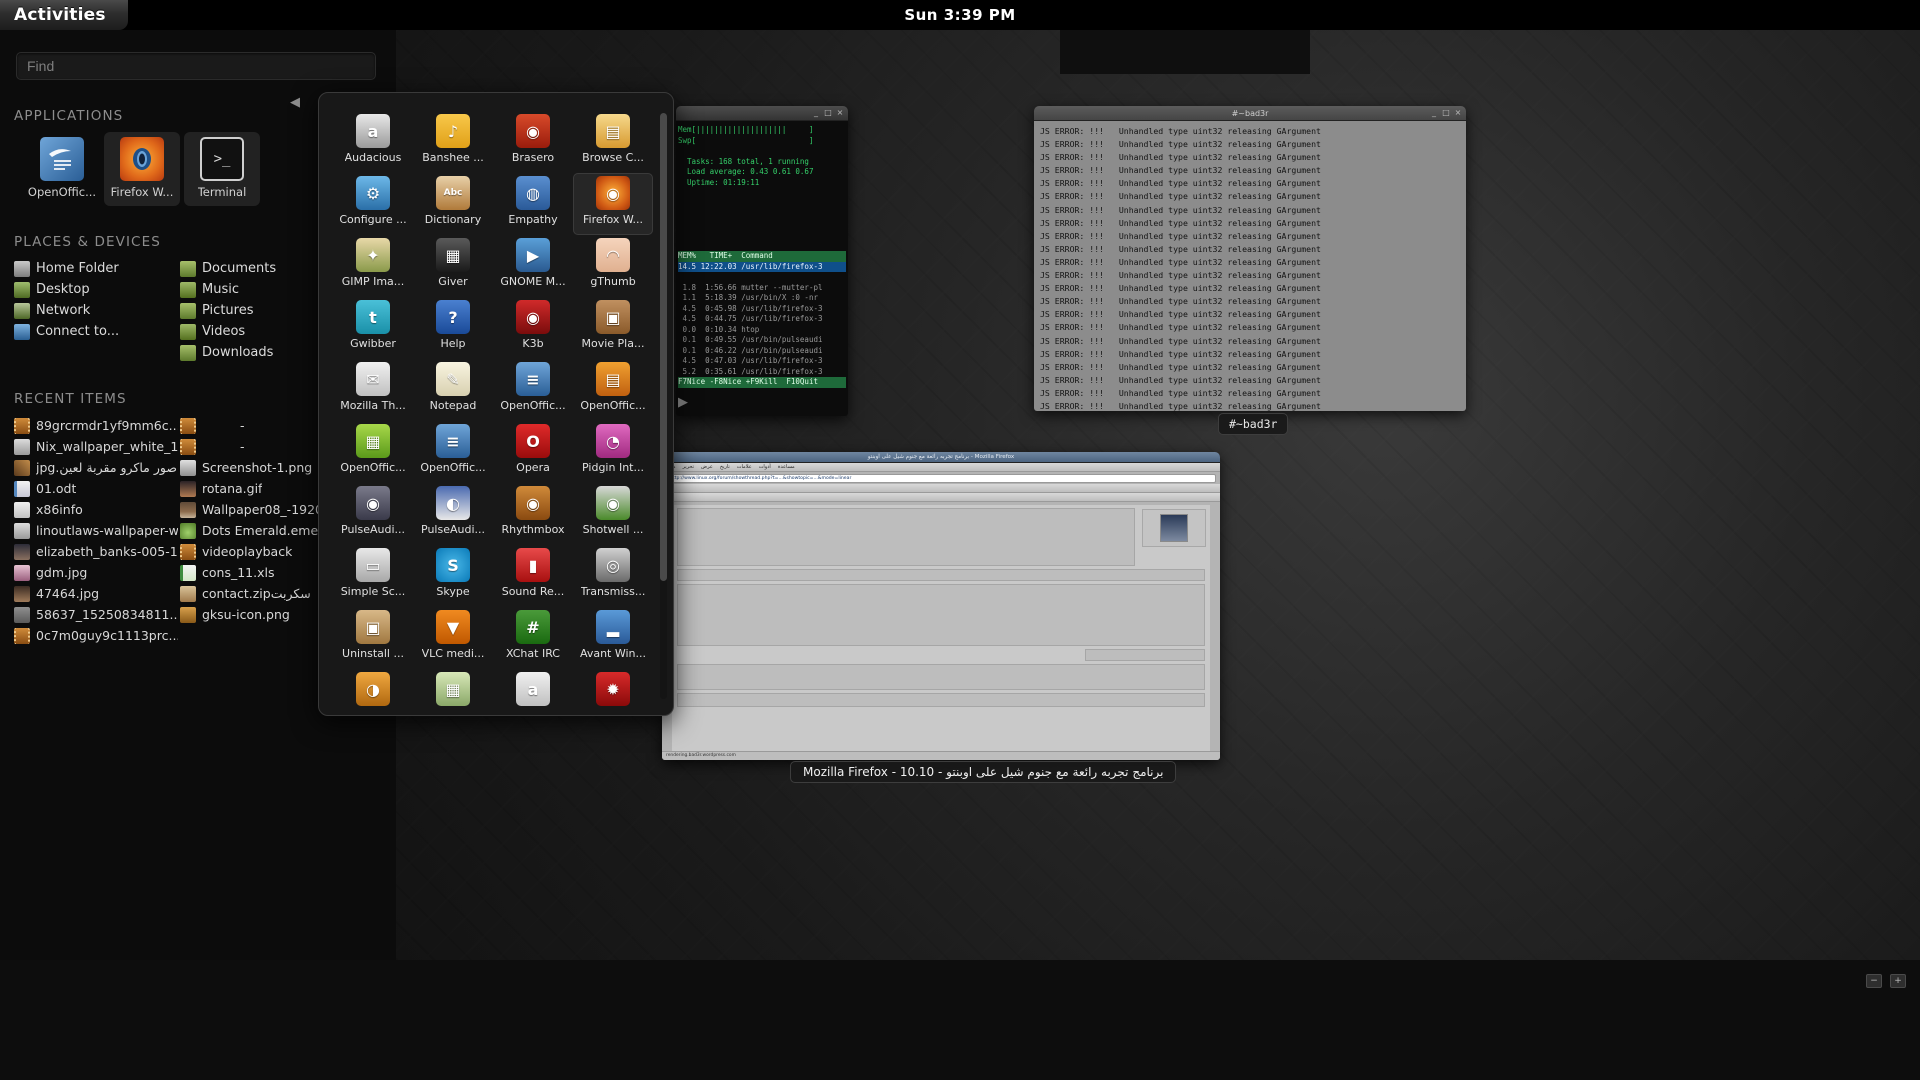 Image resolution: width=1920 pixels, height=1080 pixels. What do you see at coordinates (1898, 981) in the screenshot?
I see `add-workspace-button: +` at bounding box center [1898, 981].